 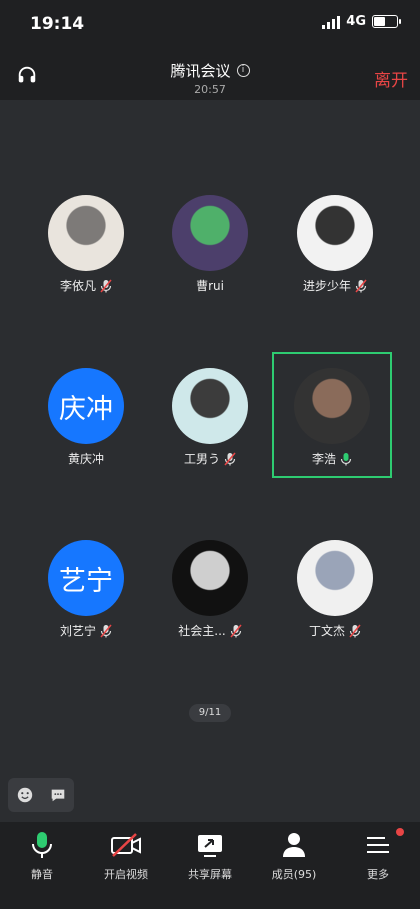 What do you see at coordinates (391, 78) in the screenshot?
I see `leave-button: 离开` at bounding box center [391, 78].